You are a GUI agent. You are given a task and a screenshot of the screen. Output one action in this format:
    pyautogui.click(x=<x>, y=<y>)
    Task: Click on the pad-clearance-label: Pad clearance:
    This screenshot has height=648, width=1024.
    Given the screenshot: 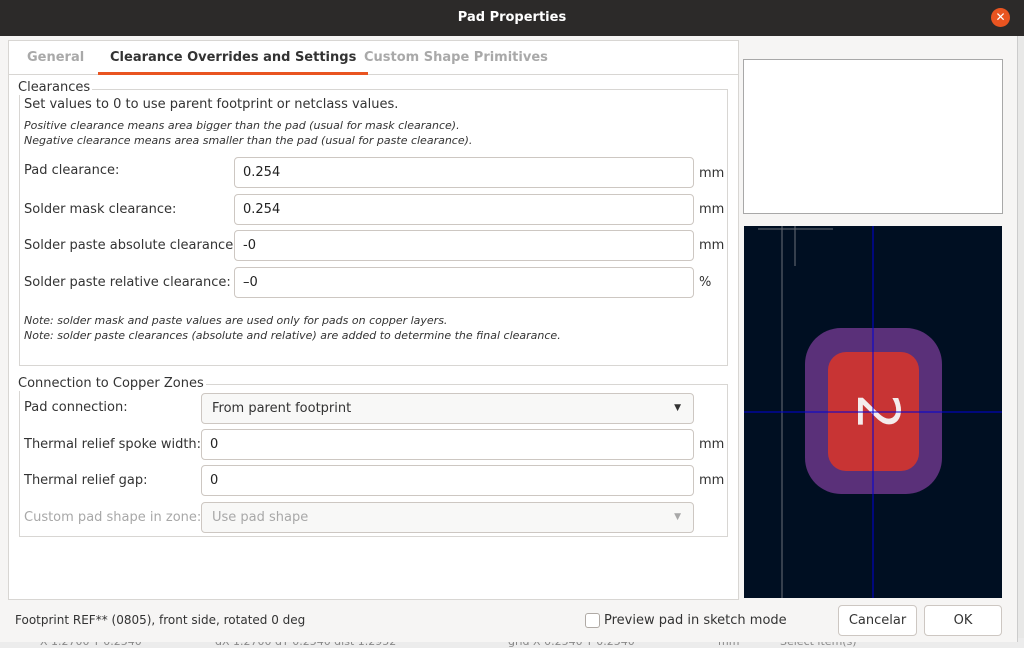 What is the action you would take?
    pyautogui.click(x=72, y=170)
    